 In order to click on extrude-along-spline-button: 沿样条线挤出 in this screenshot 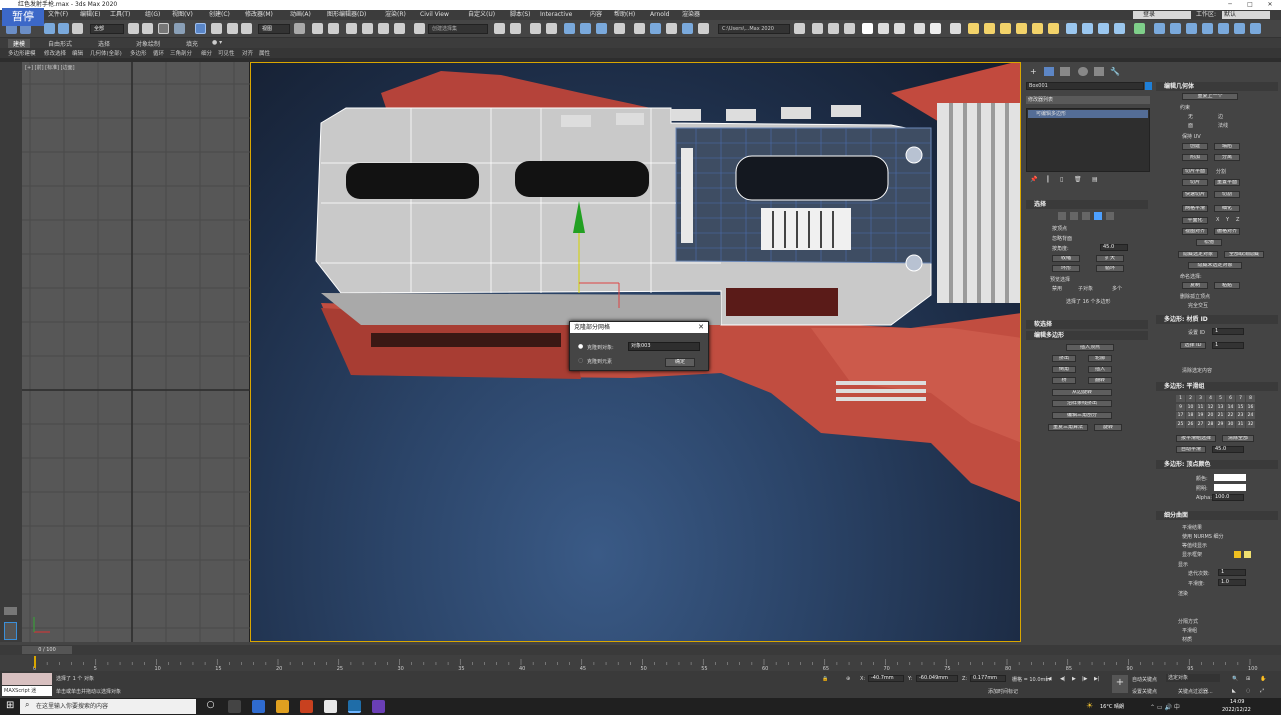, I will do `click(1082, 403)`.